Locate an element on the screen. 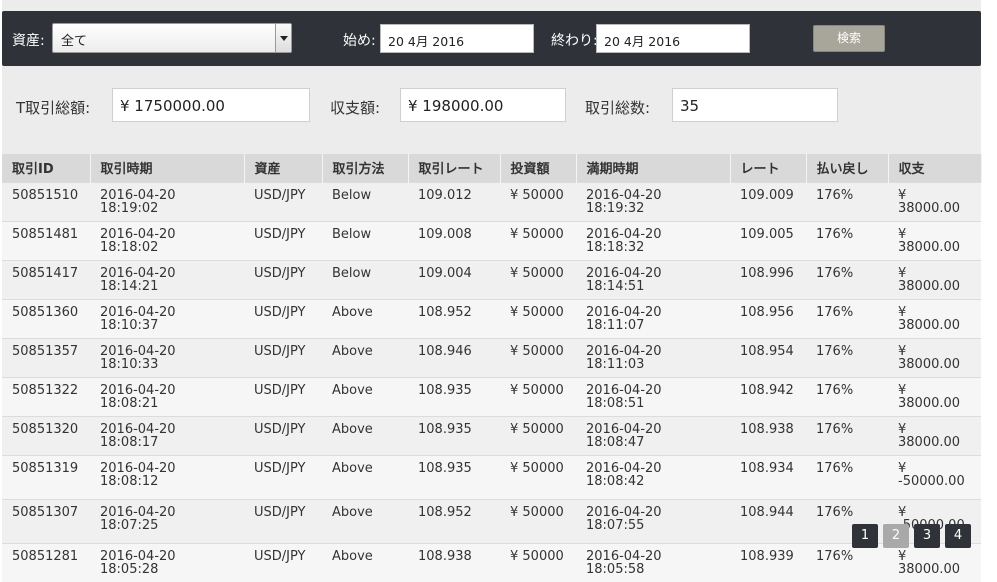 This screenshot has height=582, width=997. cell-trade-time: 2016-04-20 18:08:12 is located at coordinates (167, 476).